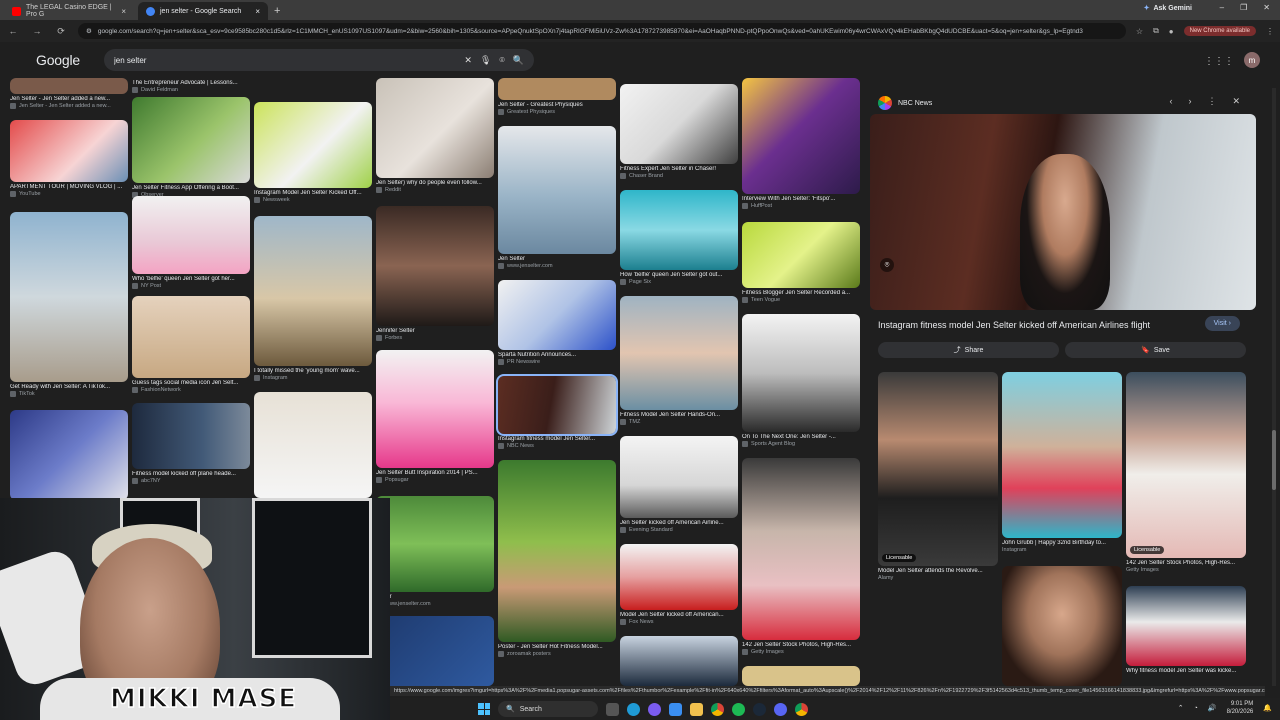 This screenshot has height=720, width=1280. Describe the element at coordinates (612, 709) in the screenshot. I see `task-view-icon` at that location.